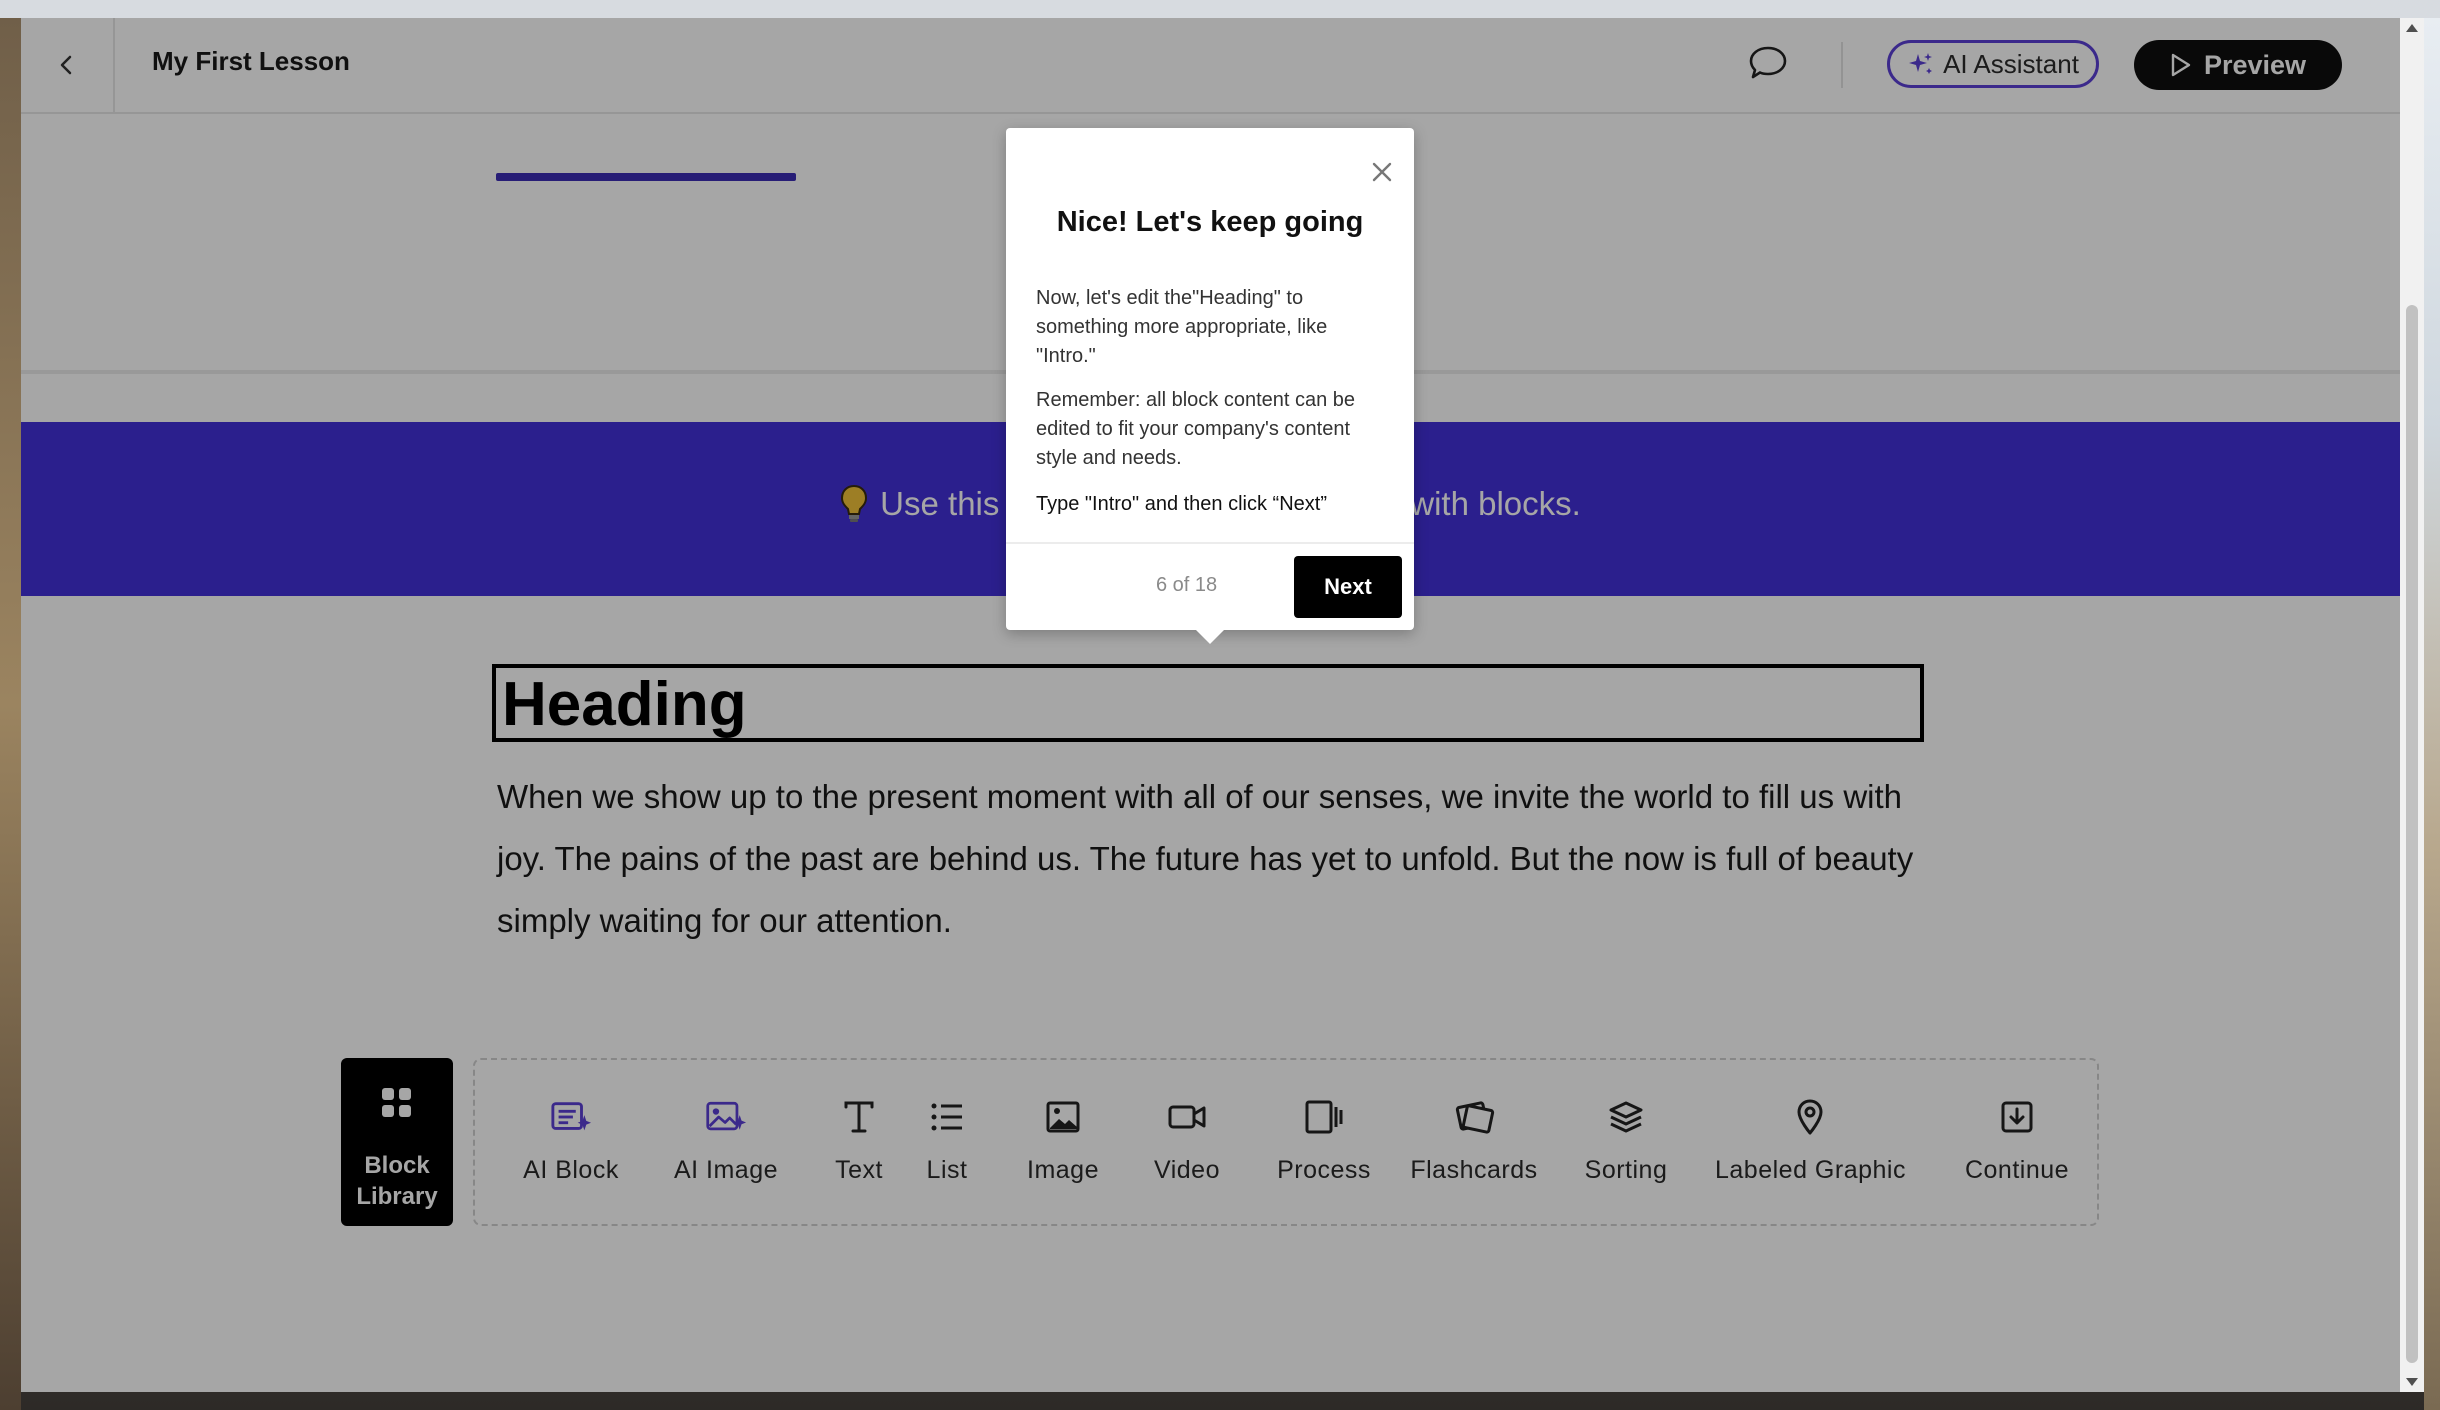 This screenshot has height=1410, width=2440. I want to click on page-scrollbar, so click(2412, 705).